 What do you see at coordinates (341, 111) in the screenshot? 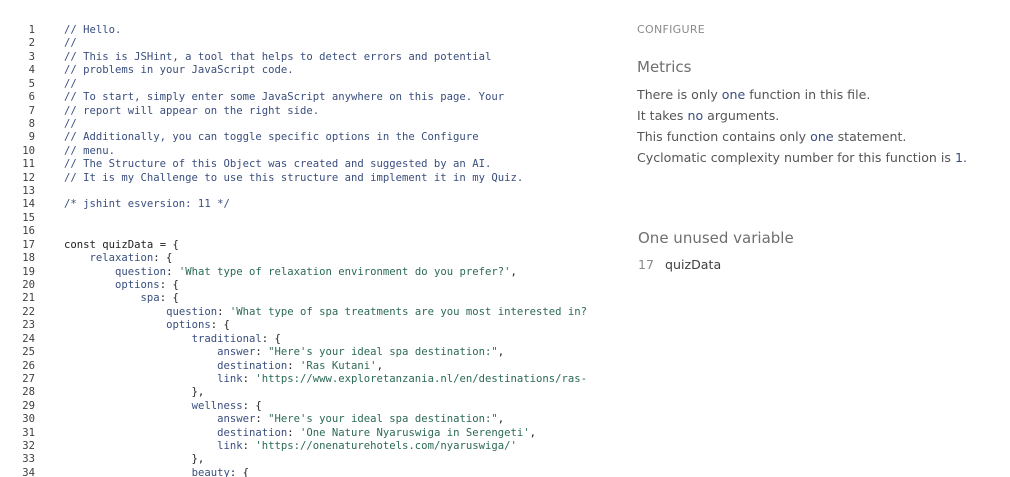
I see `code-text: // report will appear on the right side.` at bounding box center [341, 111].